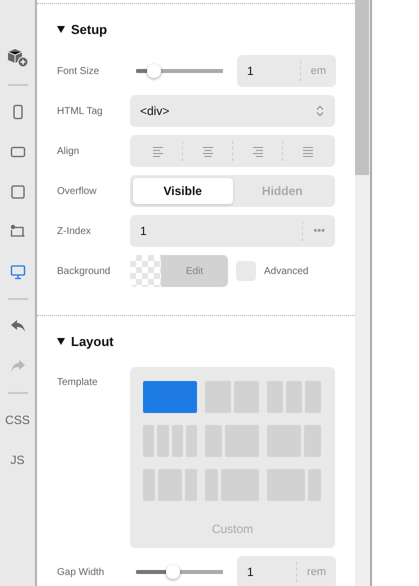 This screenshot has height=586, width=419. What do you see at coordinates (286, 71) in the screenshot?
I see `number-field: 1 em` at bounding box center [286, 71].